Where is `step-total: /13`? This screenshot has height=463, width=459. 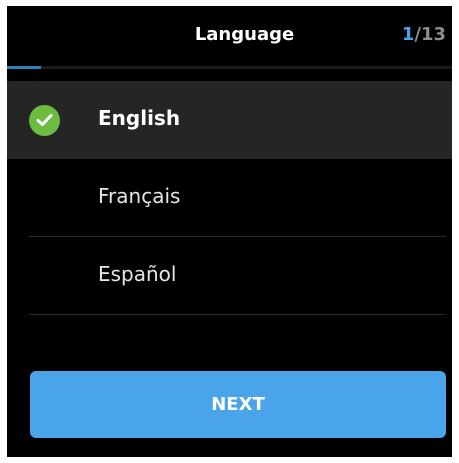
step-total: /13 is located at coordinates (430, 34).